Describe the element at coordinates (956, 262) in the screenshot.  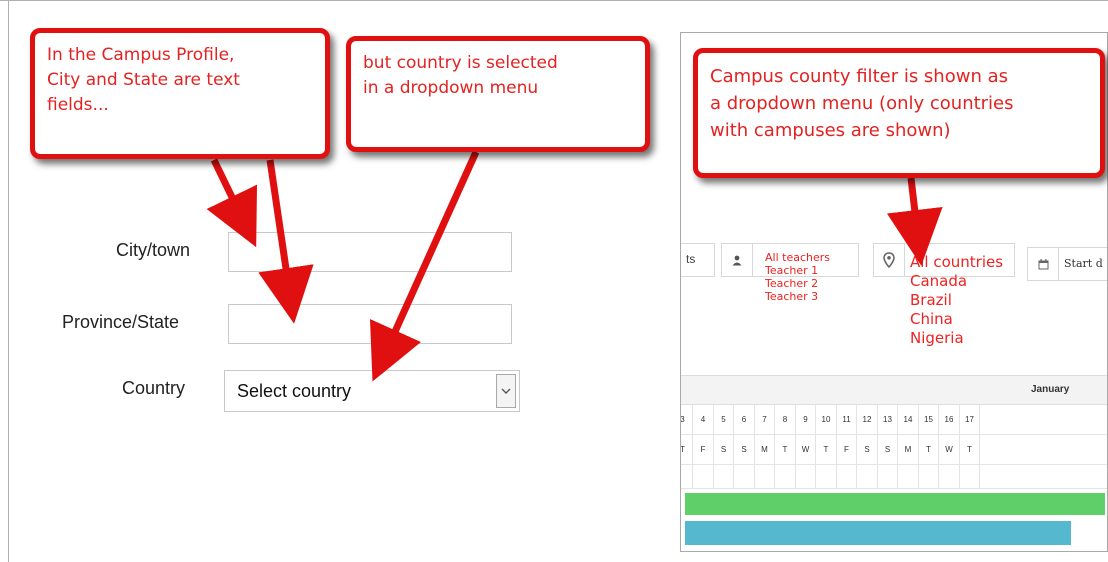
I see `country-option: All countries` at that location.